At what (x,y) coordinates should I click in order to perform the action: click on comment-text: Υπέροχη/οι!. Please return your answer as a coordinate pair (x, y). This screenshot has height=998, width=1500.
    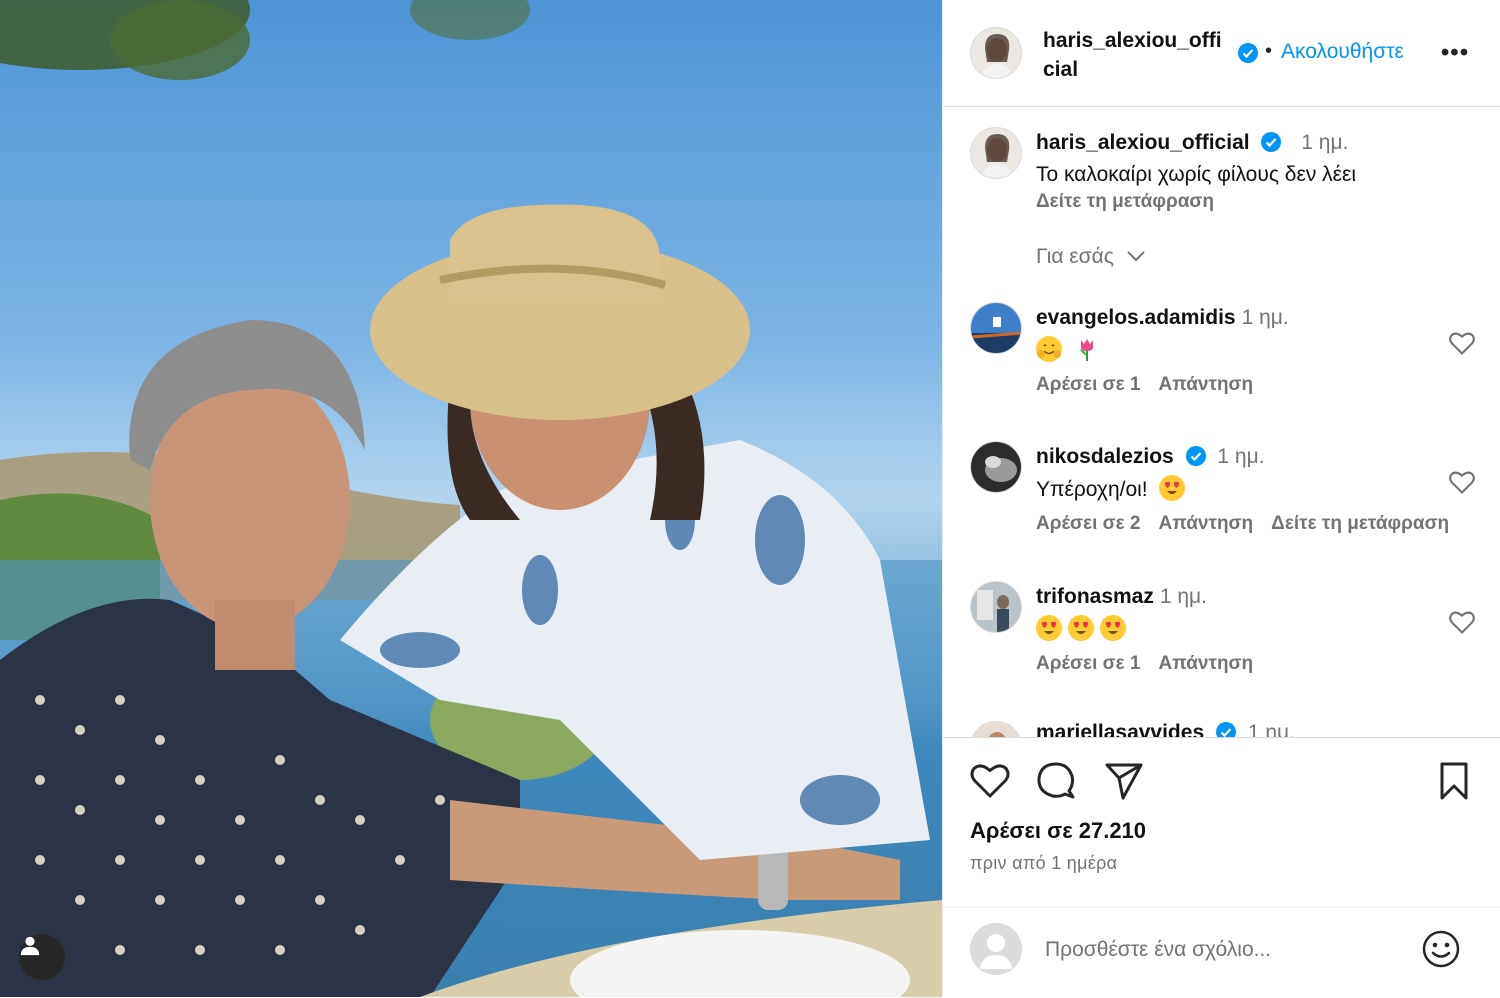
    Looking at the image, I should click on (1113, 488).